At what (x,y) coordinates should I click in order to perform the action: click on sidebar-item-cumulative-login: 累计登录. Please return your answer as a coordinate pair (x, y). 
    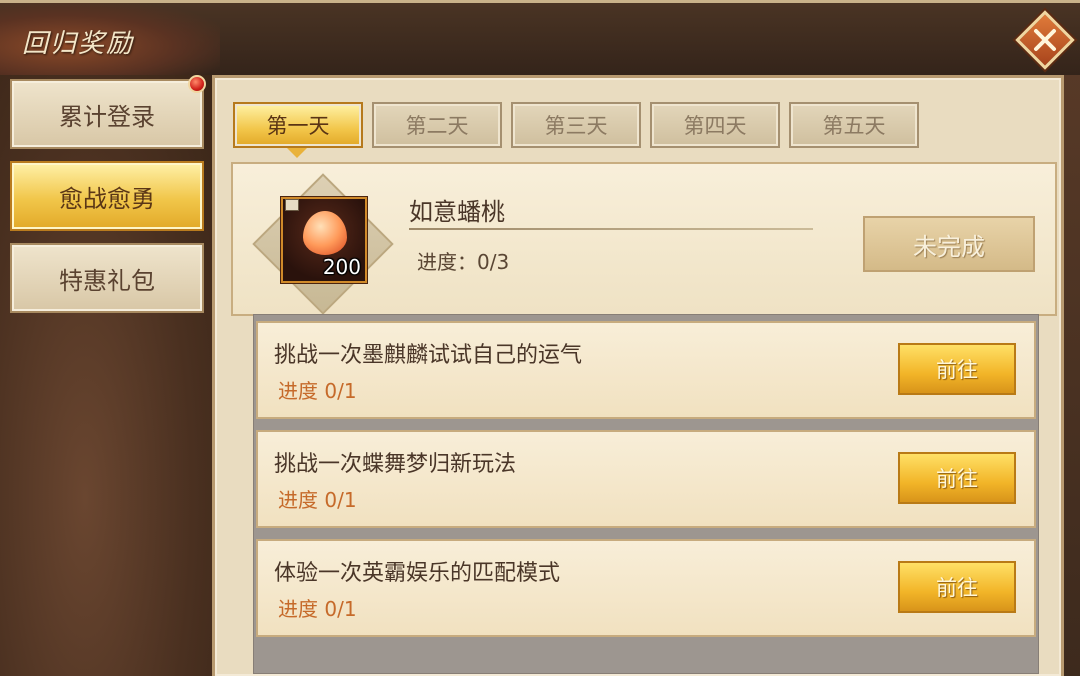
    Looking at the image, I should click on (107, 114).